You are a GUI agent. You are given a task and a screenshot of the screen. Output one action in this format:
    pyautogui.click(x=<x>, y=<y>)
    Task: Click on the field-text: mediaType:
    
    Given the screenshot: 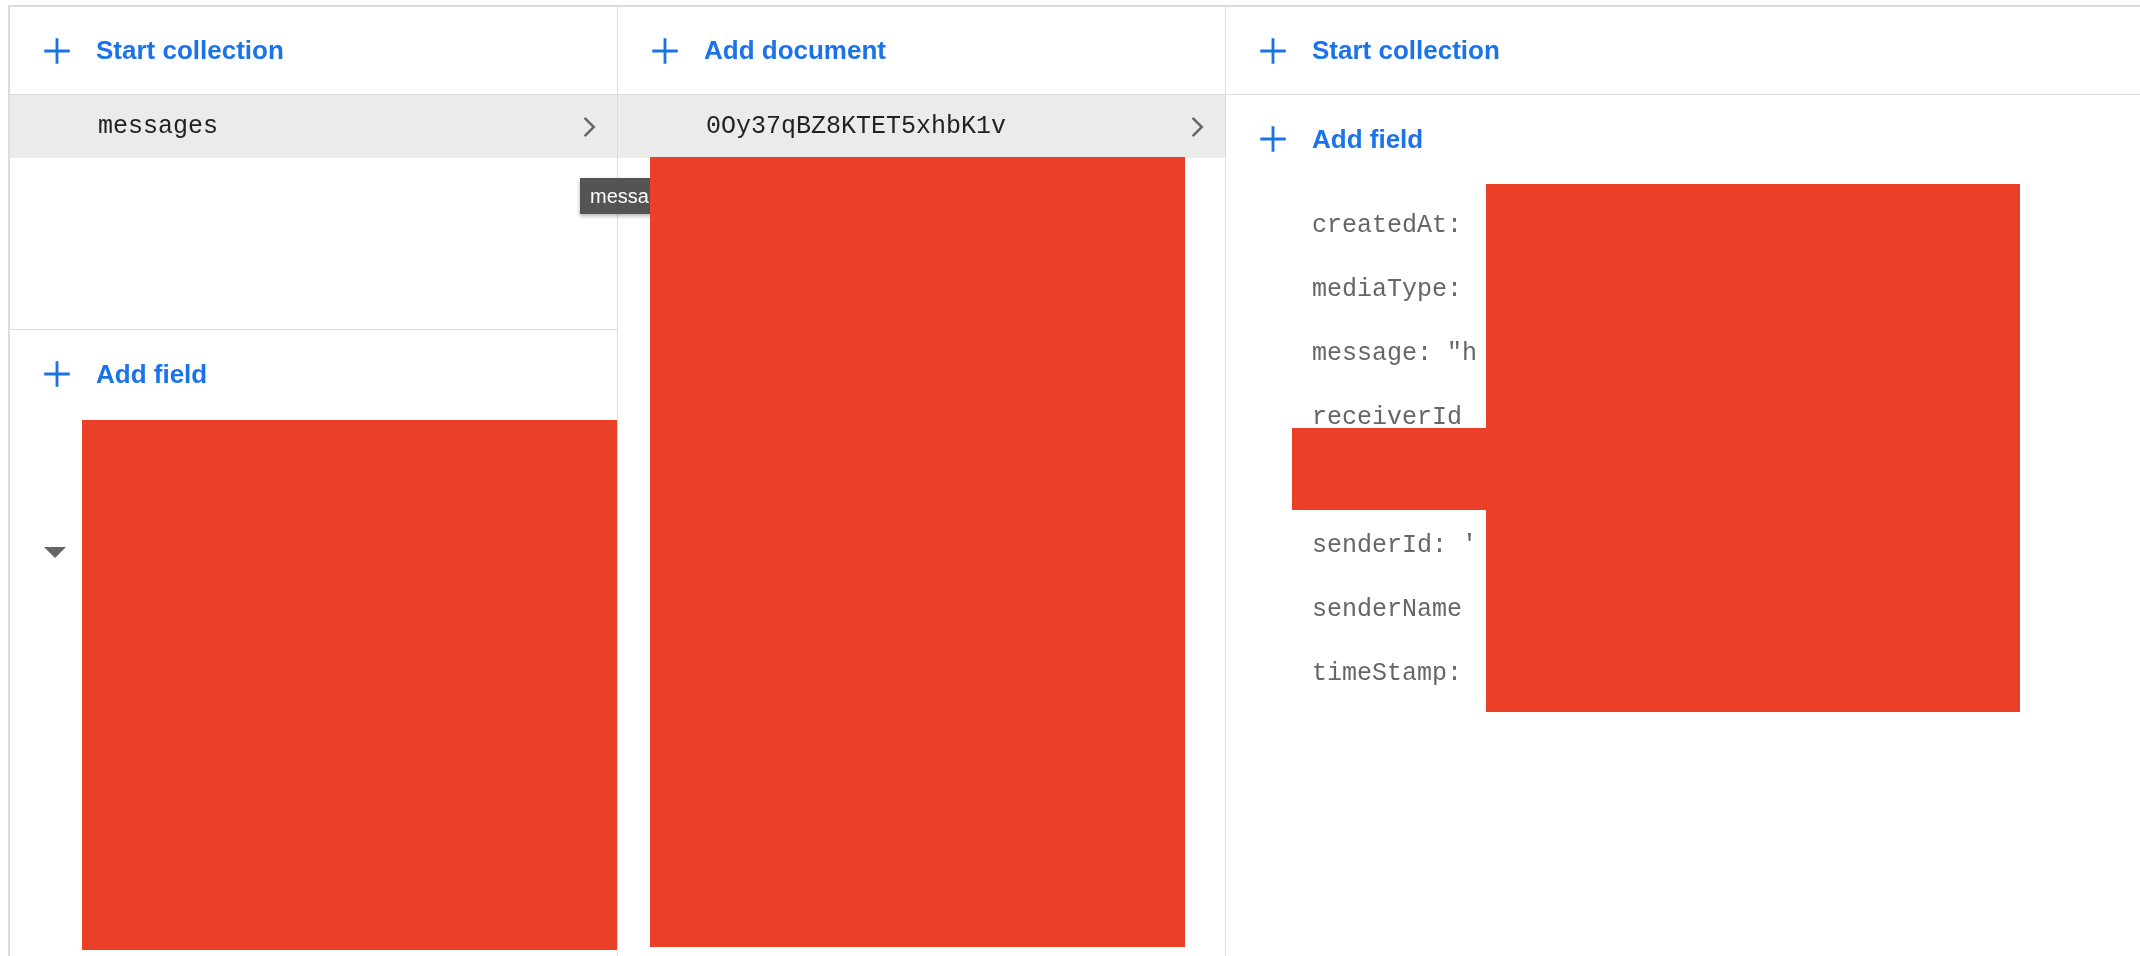 What is the action you would take?
    pyautogui.click(x=1388, y=289)
    